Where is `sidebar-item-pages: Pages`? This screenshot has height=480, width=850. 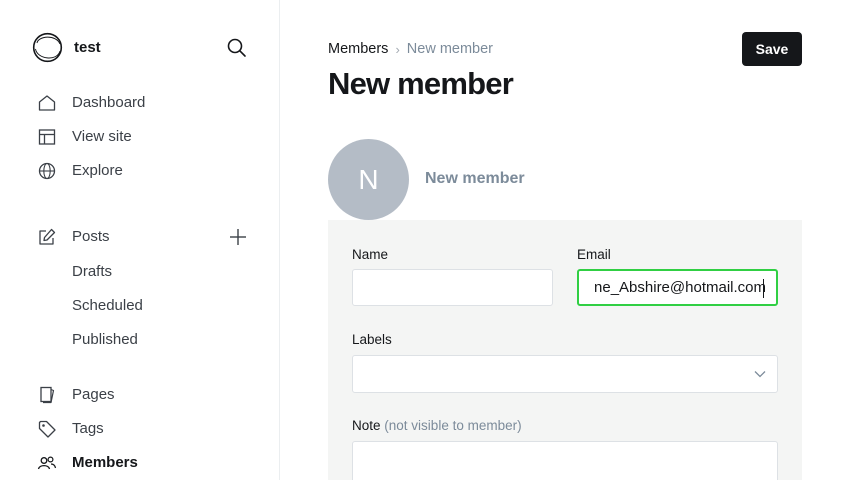
sidebar-item-pages: Pages is located at coordinates (76, 395).